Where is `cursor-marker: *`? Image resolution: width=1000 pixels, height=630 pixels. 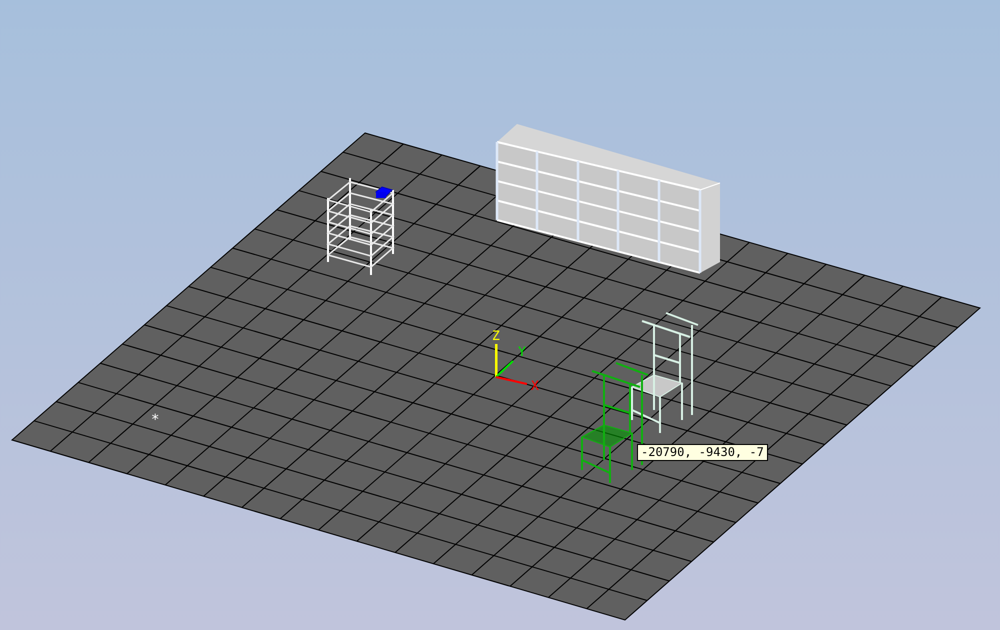 cursor-marker: * is located at coordinates (155, 420).